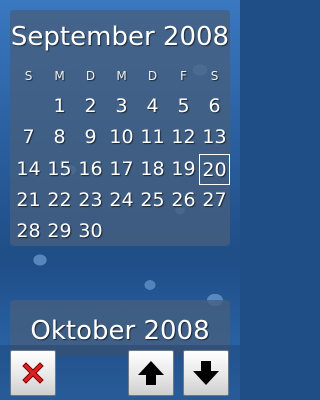 The image size is (320, 400). I want to click on close-icon, so click(33, 373).